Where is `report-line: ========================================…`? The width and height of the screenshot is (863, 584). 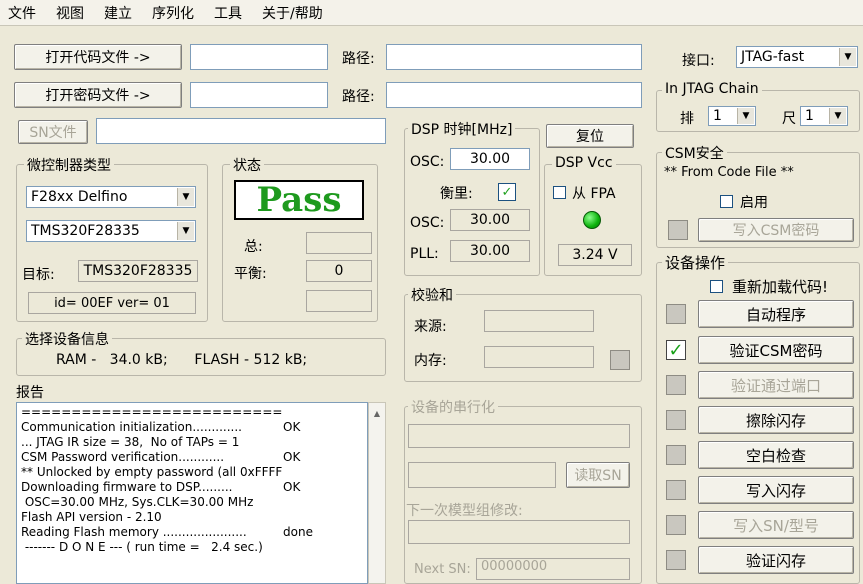 report-line: ========================================… is located at coordinates (152, 412).